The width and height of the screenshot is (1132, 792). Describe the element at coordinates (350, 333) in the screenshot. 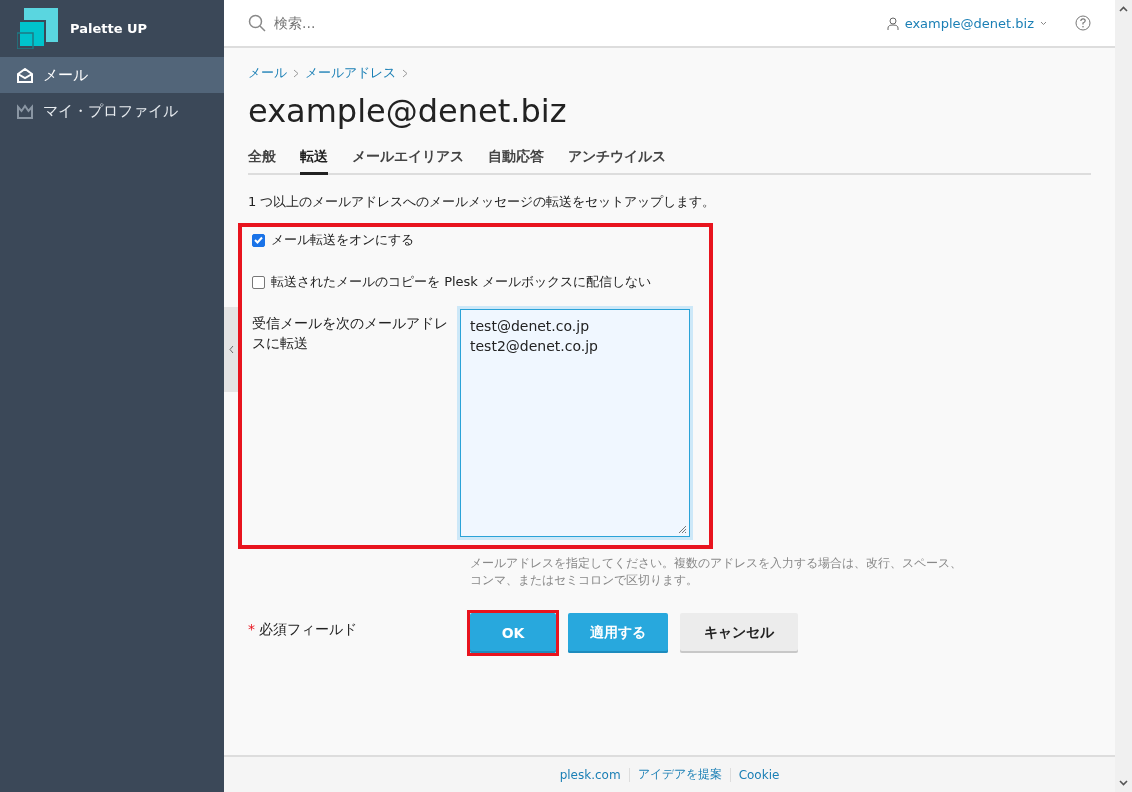

I see `field-label: 受信メールを次のメールアドレスに転送` at that location.